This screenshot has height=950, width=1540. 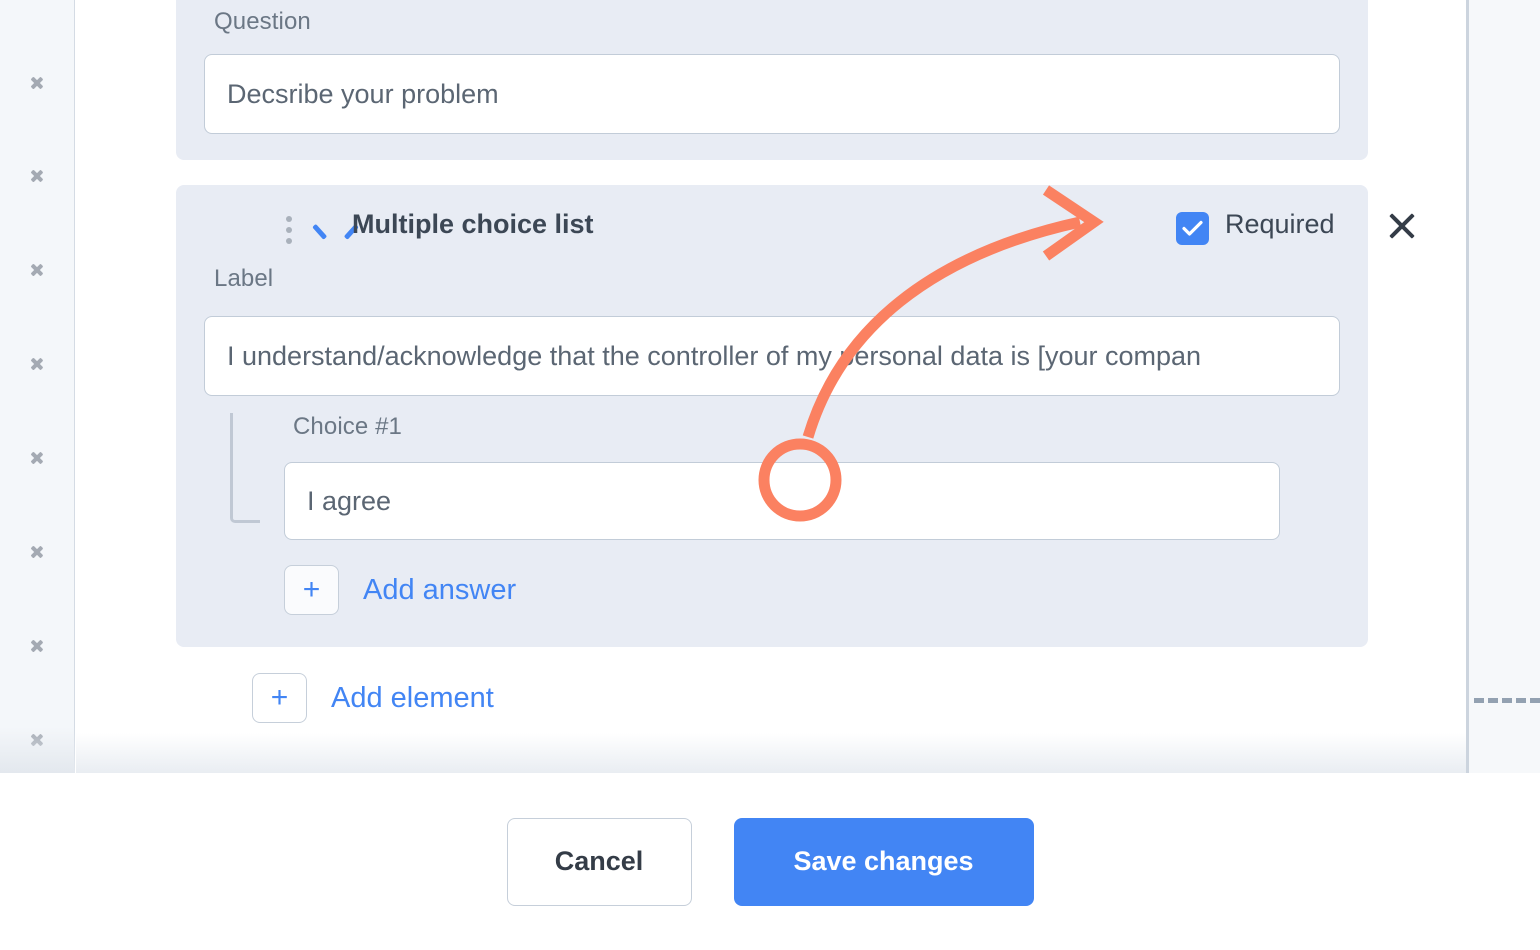 What do you see at coordinates (772, 229) in the screenshot?
I see `multiple-choice-header: Multiple choice list Required` at bounding box center [772, 229].